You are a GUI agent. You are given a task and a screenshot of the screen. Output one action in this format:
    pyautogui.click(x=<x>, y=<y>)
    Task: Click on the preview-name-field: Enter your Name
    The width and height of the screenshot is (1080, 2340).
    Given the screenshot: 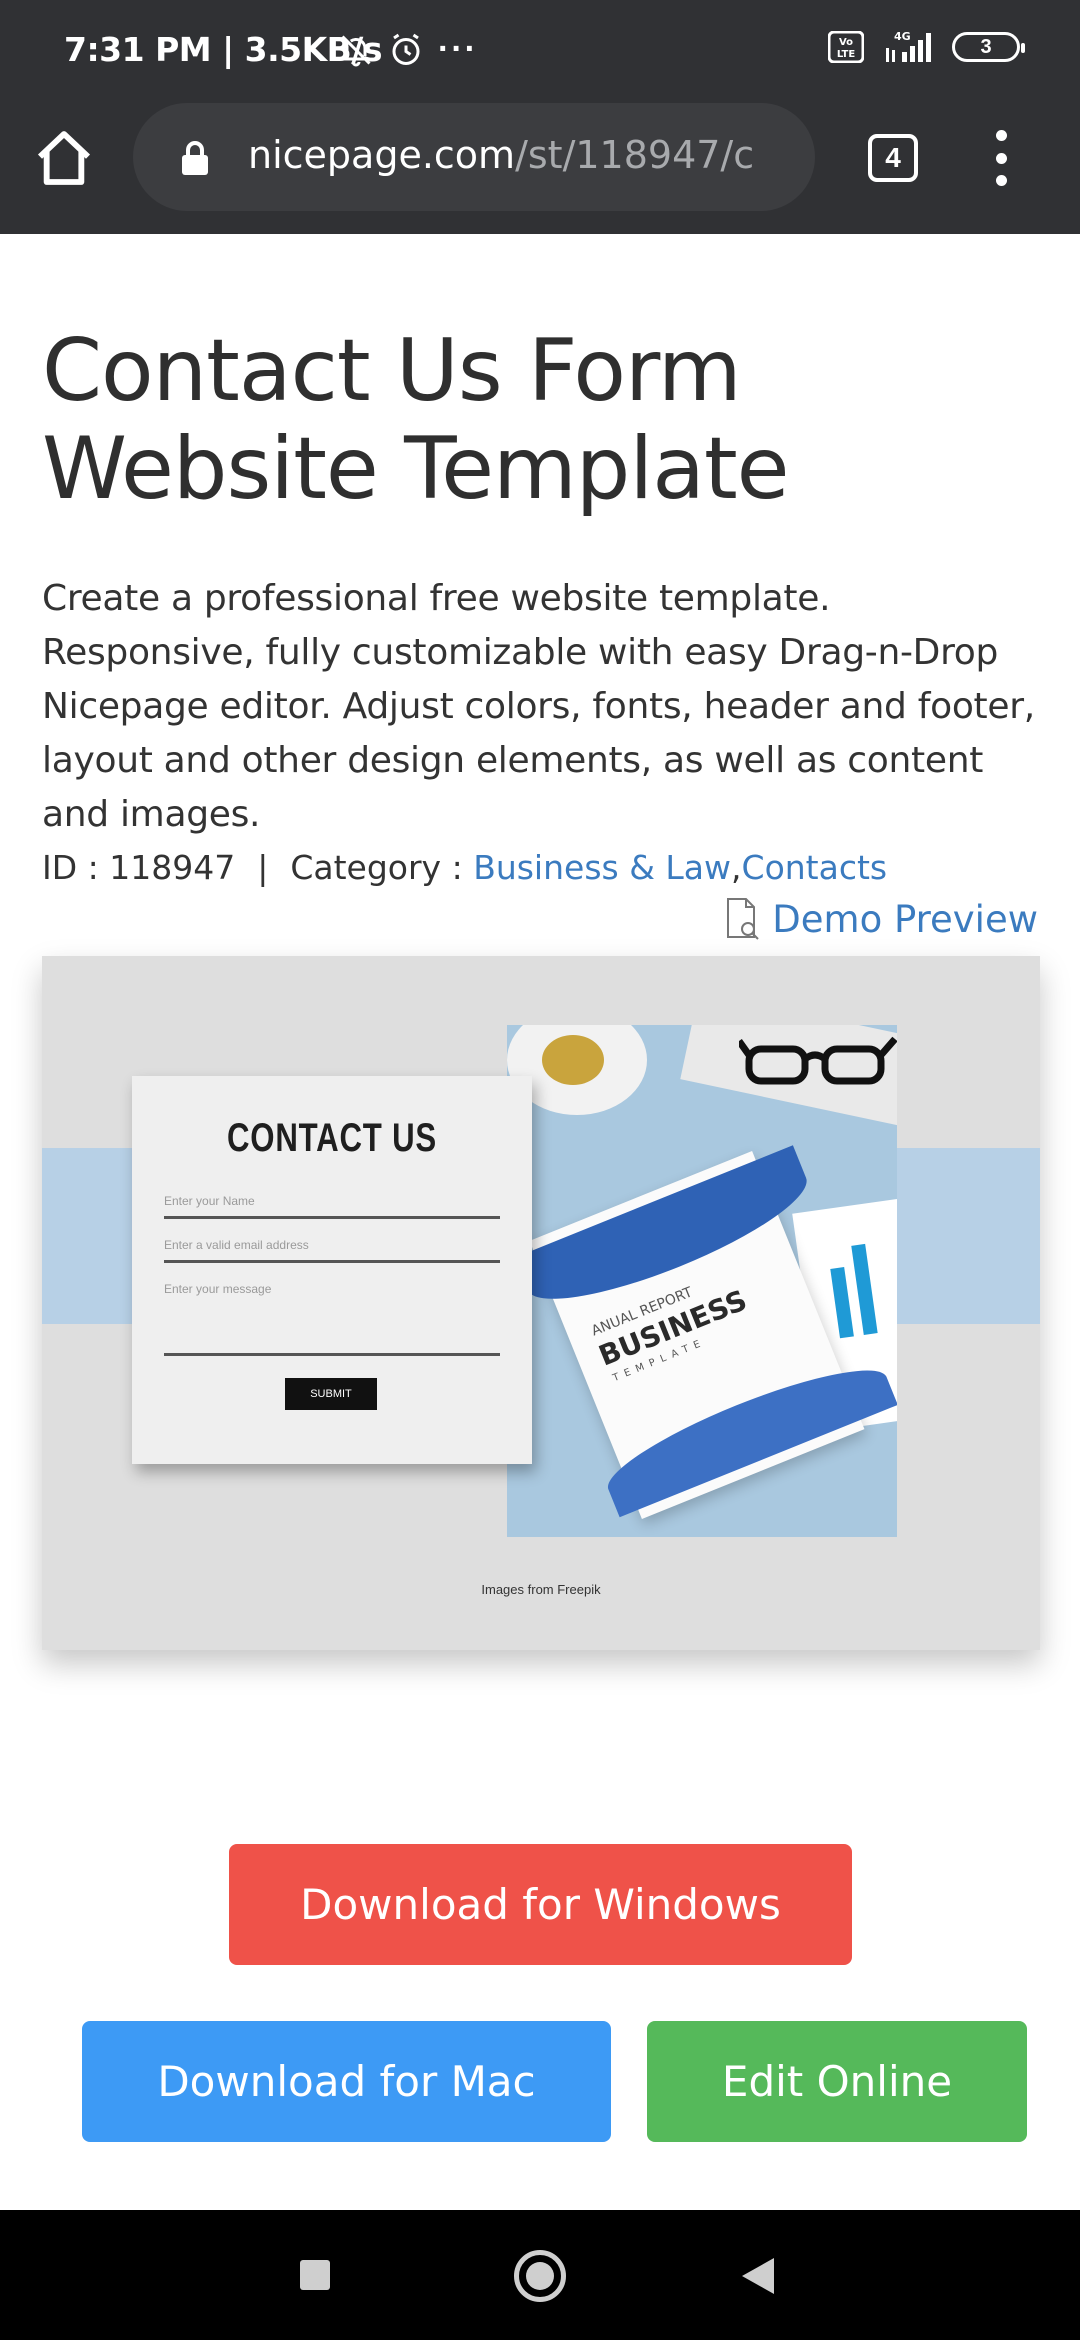 What is the action you would take?
    pyautogui.click(x=332, y=1206)
    